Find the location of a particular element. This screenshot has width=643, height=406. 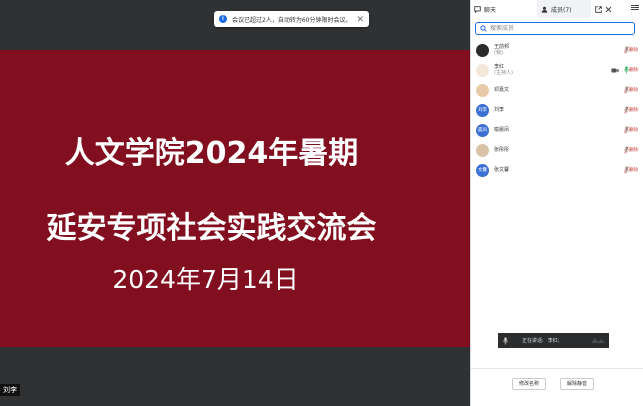

tab-members-label: 成员(7) is located at coordinates (561, 10).